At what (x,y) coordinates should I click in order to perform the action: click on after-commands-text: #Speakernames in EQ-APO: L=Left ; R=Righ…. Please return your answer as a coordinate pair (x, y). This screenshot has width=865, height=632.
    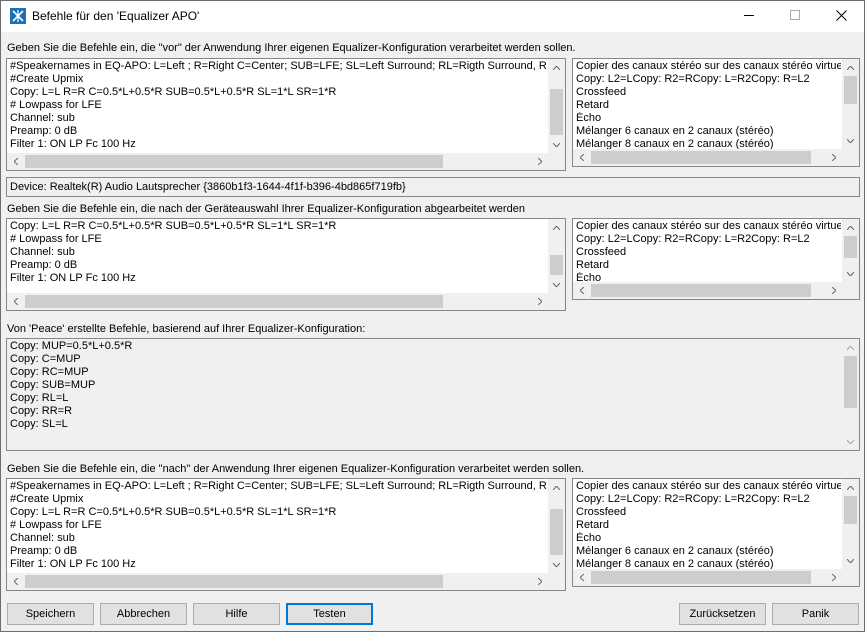
    Looking at the image, I should click on (278, 525).